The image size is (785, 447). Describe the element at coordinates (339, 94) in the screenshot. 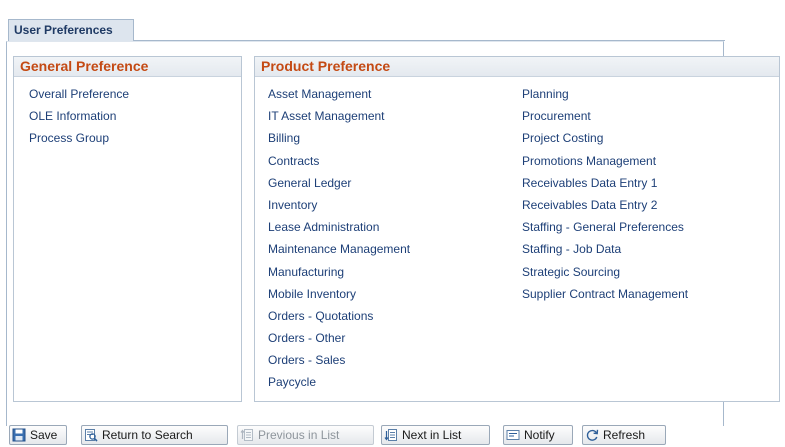

I see `product-preference-link: Asset Management` at that location.